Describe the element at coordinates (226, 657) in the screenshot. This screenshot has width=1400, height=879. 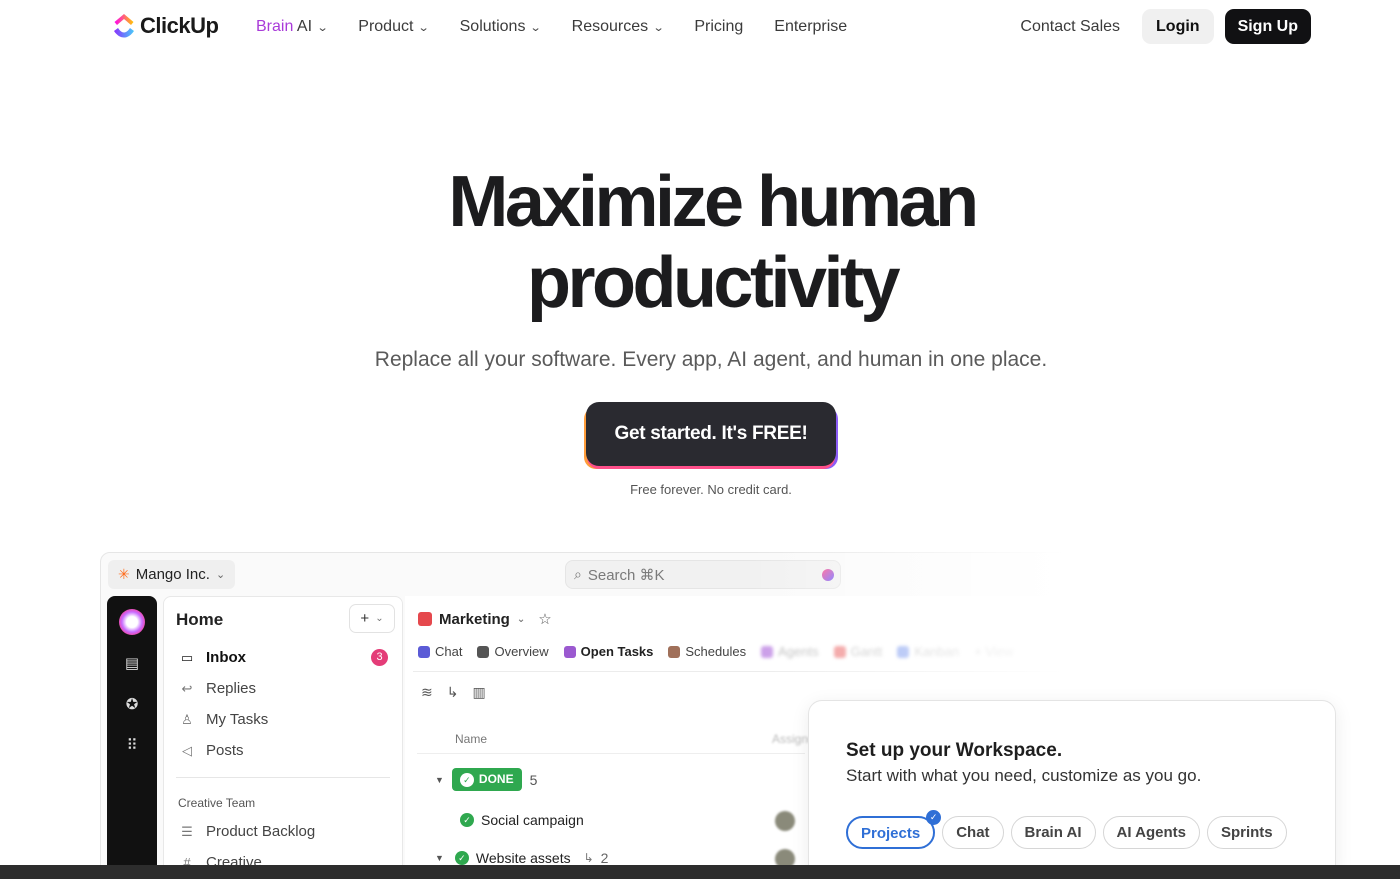
I see `sidebar-item-label: Inbox` at that location.